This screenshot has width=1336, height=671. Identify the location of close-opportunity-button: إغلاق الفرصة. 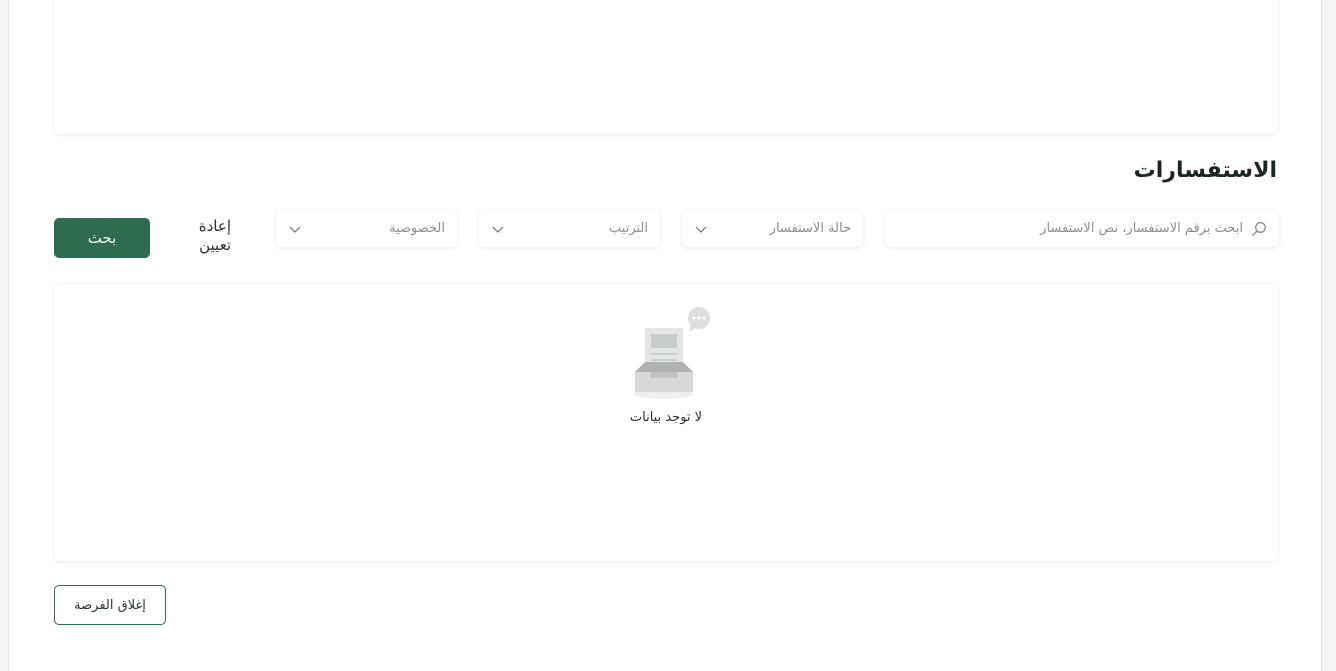
(110, 605).